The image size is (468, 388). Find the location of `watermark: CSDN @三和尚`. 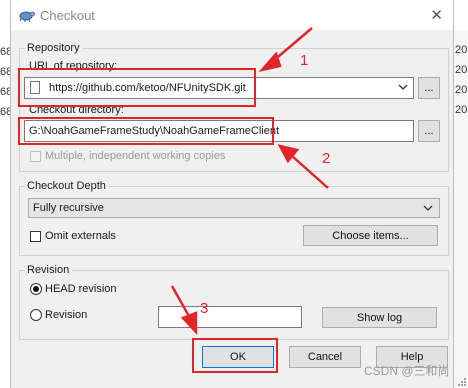

watermark: CSDN @三和尚 is located at coordinates (407, 371).